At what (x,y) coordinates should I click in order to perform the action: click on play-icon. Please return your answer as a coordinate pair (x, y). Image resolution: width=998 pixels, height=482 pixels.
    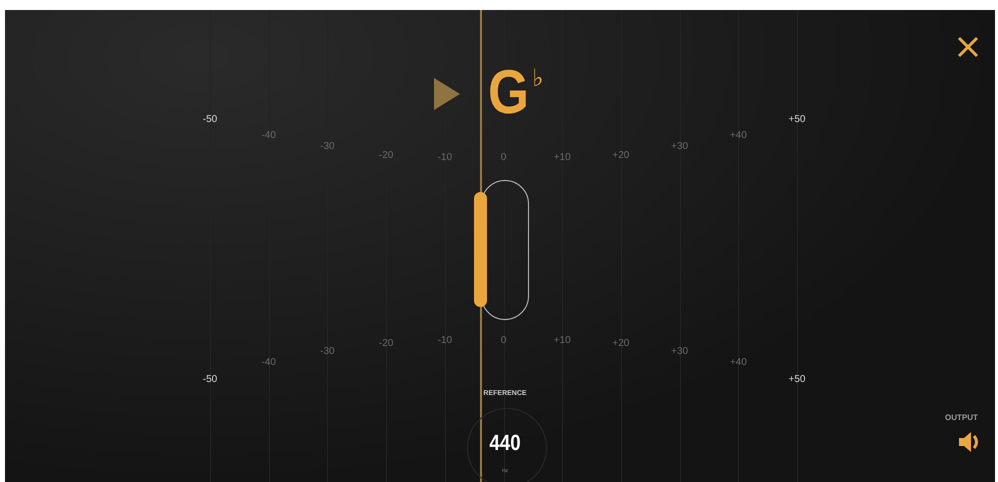
    Looking at the image, I should click on (447, 94).